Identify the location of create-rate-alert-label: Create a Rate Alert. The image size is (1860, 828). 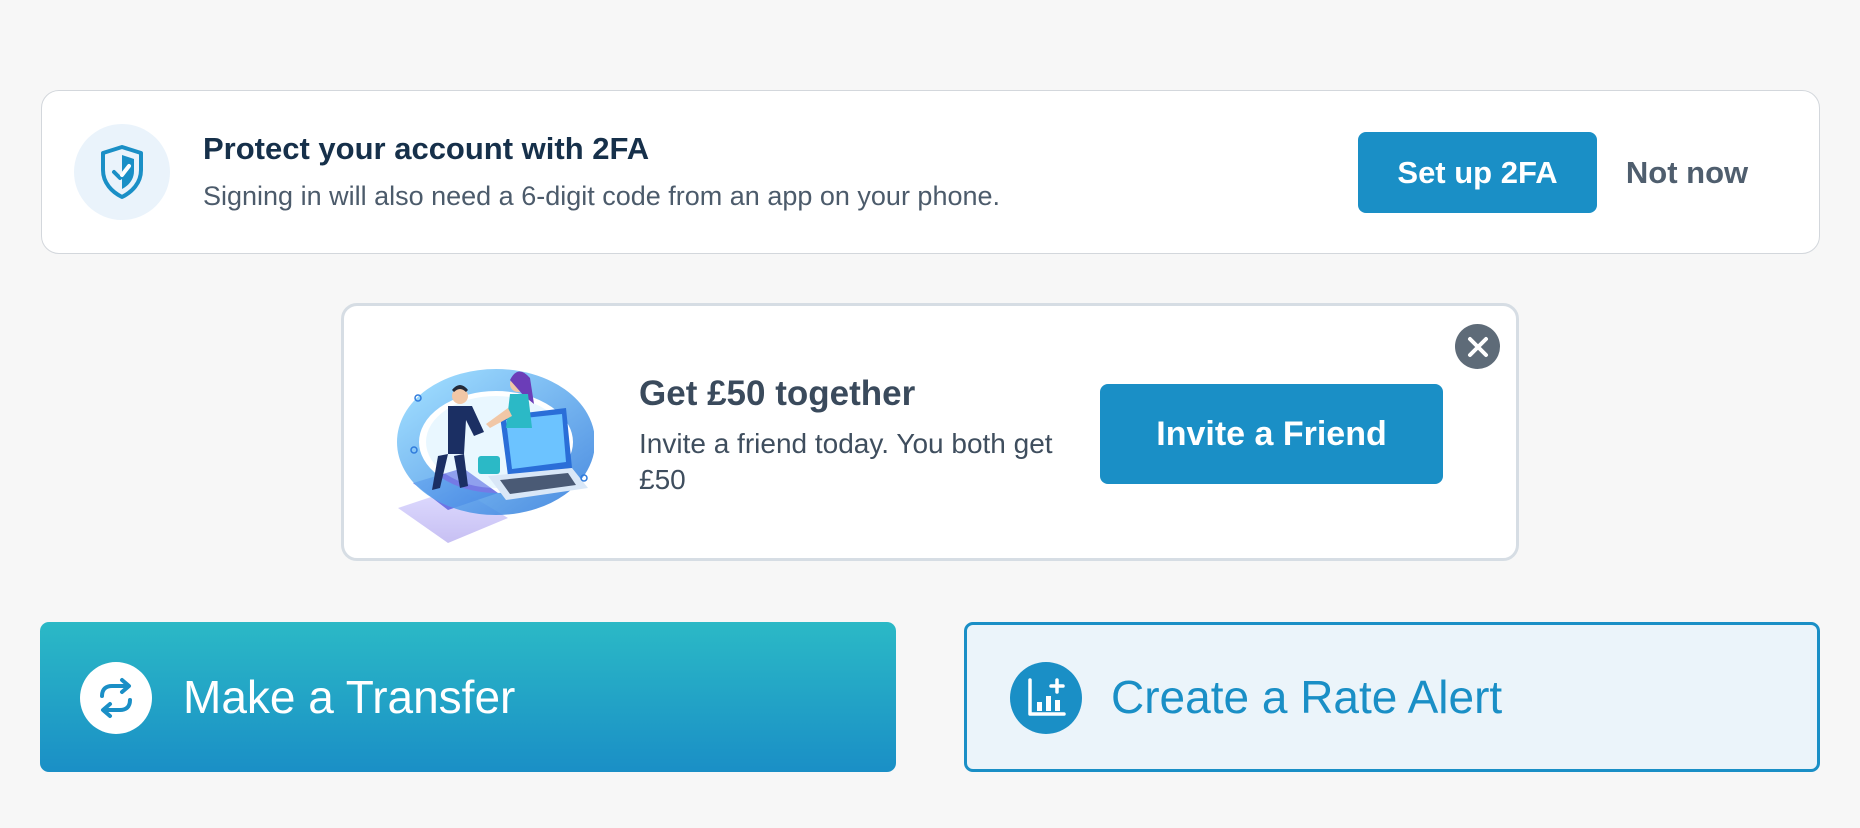
(1307, 697).